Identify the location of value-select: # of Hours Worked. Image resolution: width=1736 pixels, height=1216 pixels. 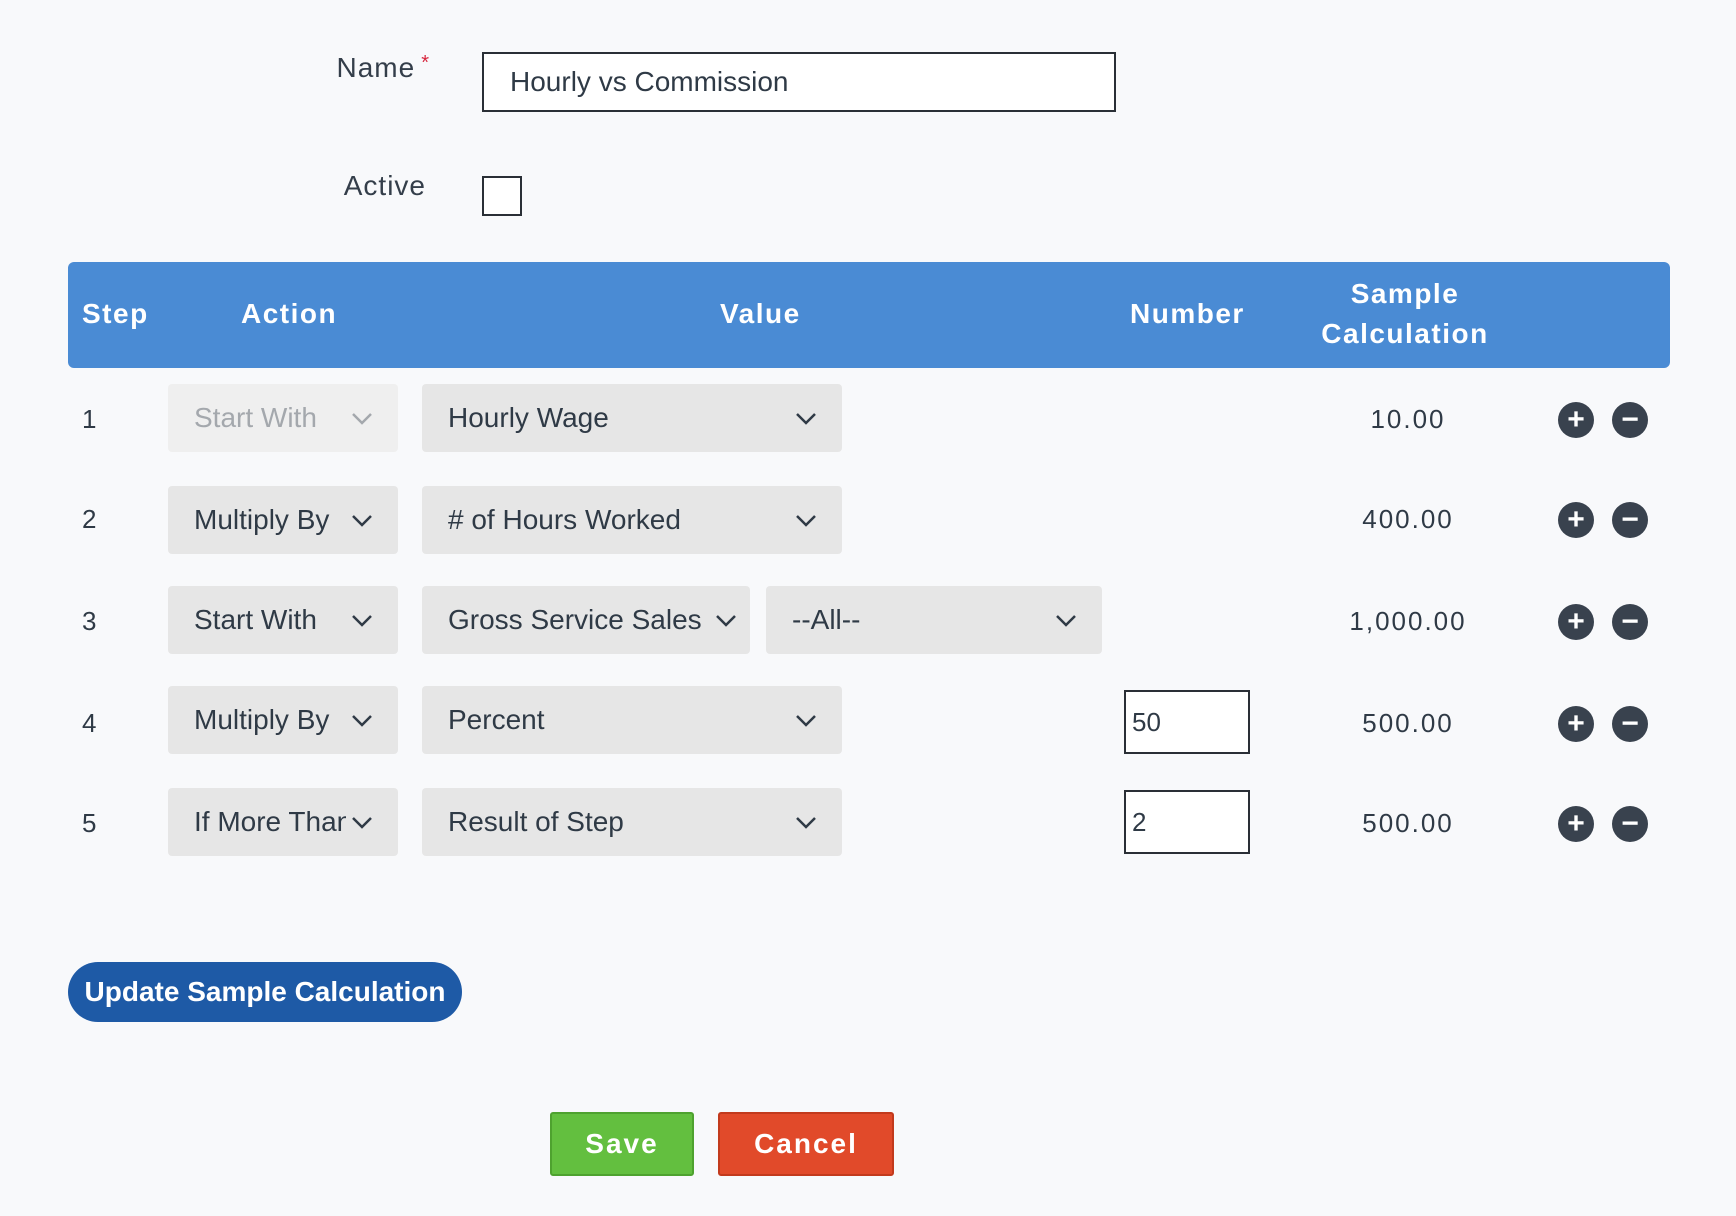
(632, 520).